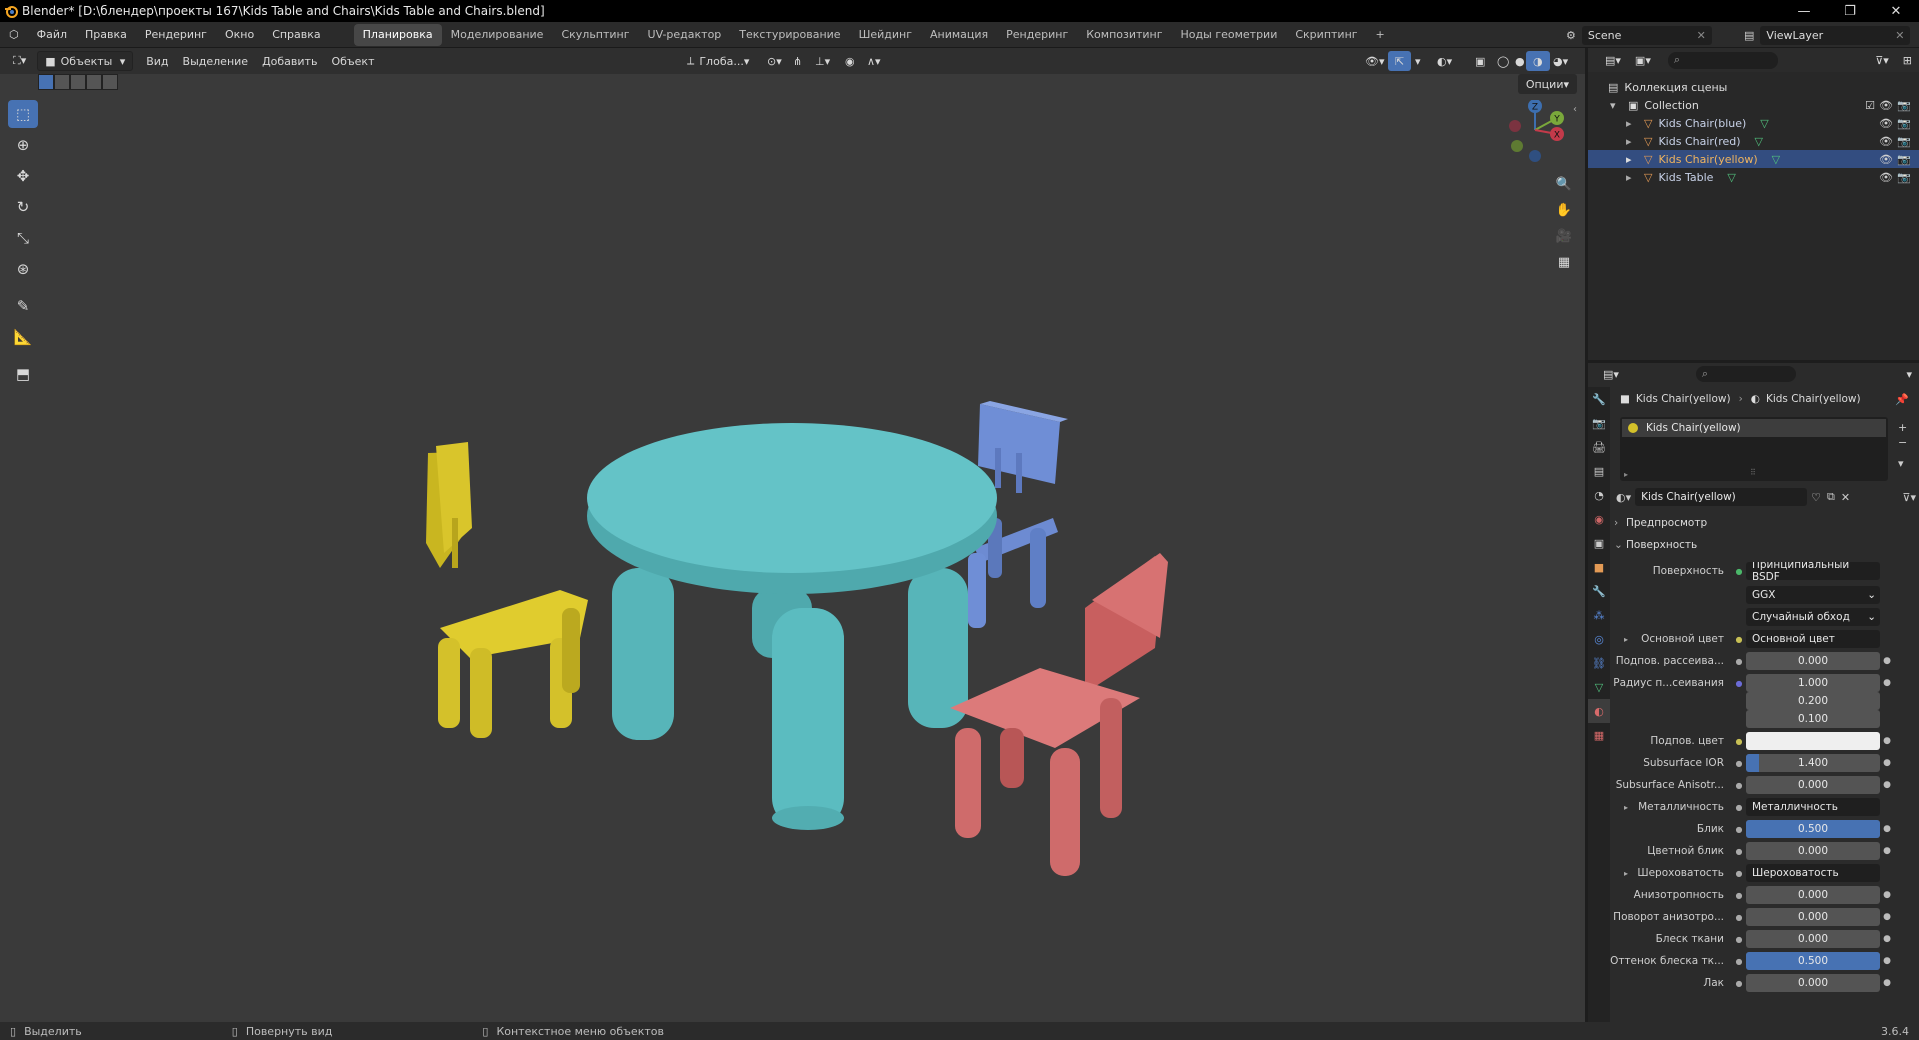 The width and height of the screenshot is (1919, 1040). What do you see at coordinates (1124, 35) in the screenshot?
I see `tab-compositing: Композитинг` at bounding box center [1124, 35].